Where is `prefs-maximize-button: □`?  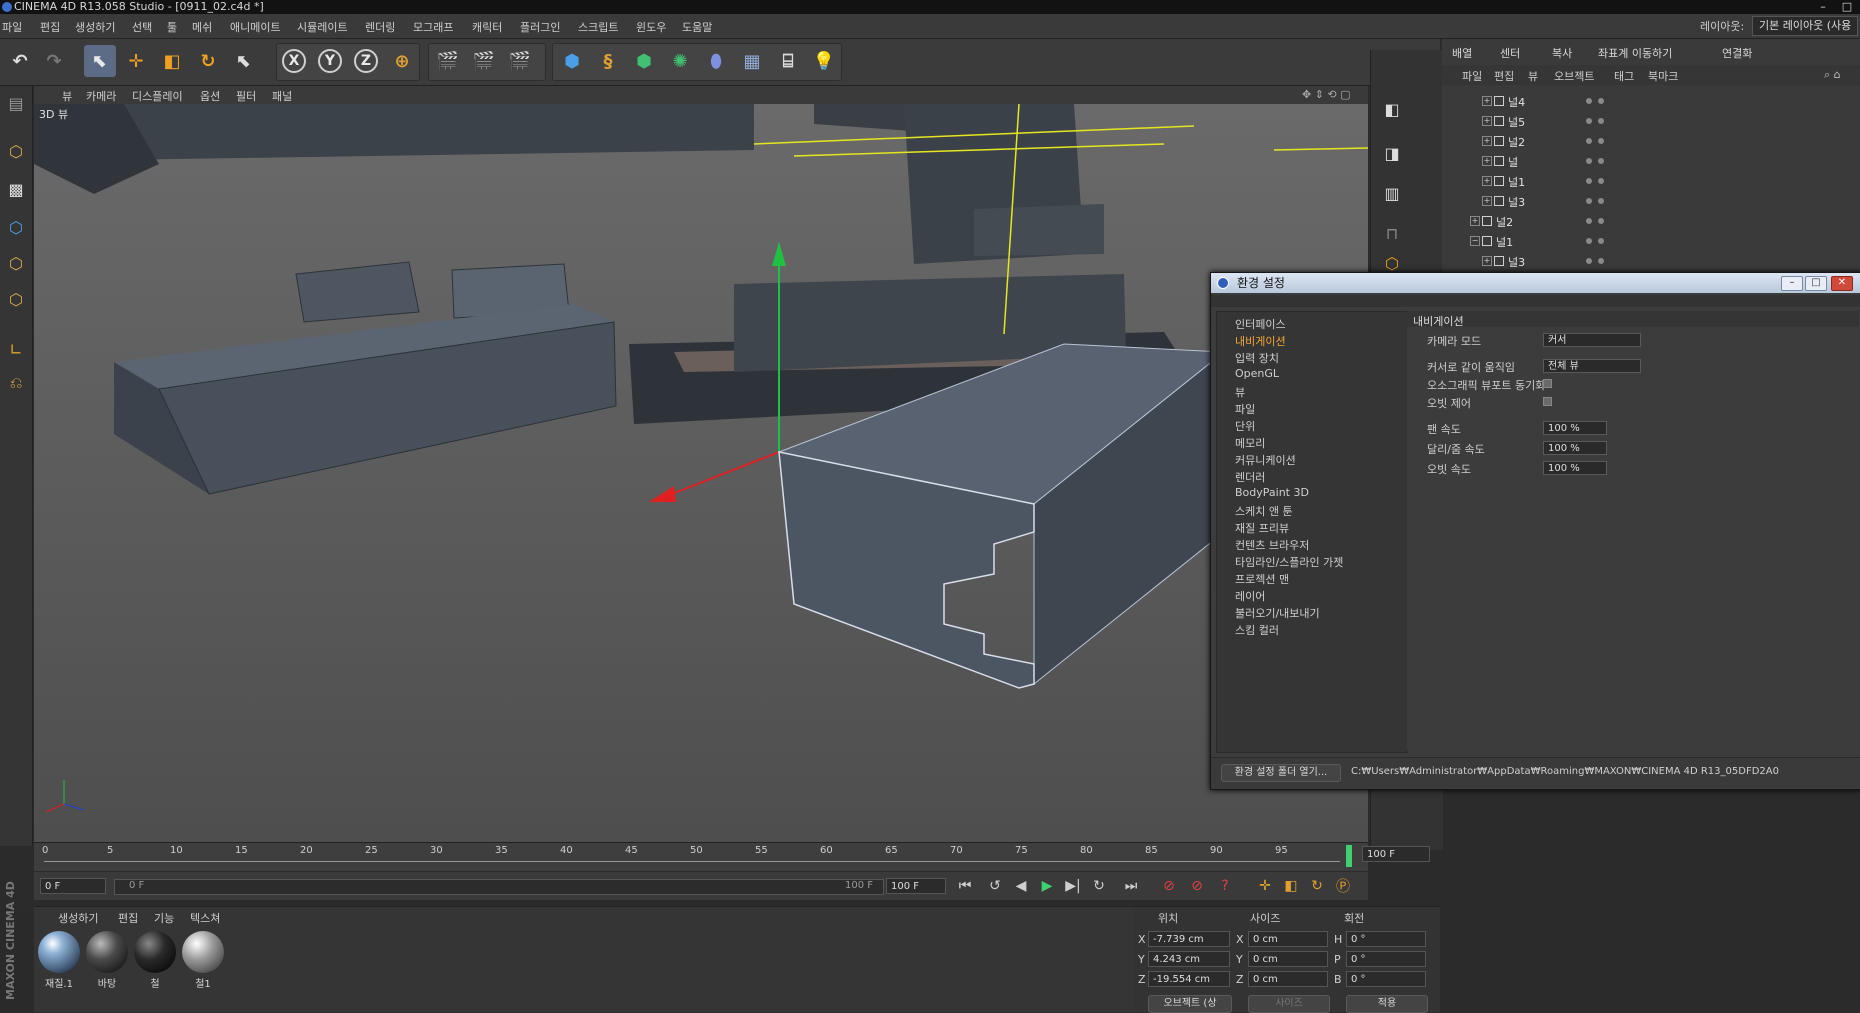 prefs-maximize-button: □ is located at coordinates (1816, 283).